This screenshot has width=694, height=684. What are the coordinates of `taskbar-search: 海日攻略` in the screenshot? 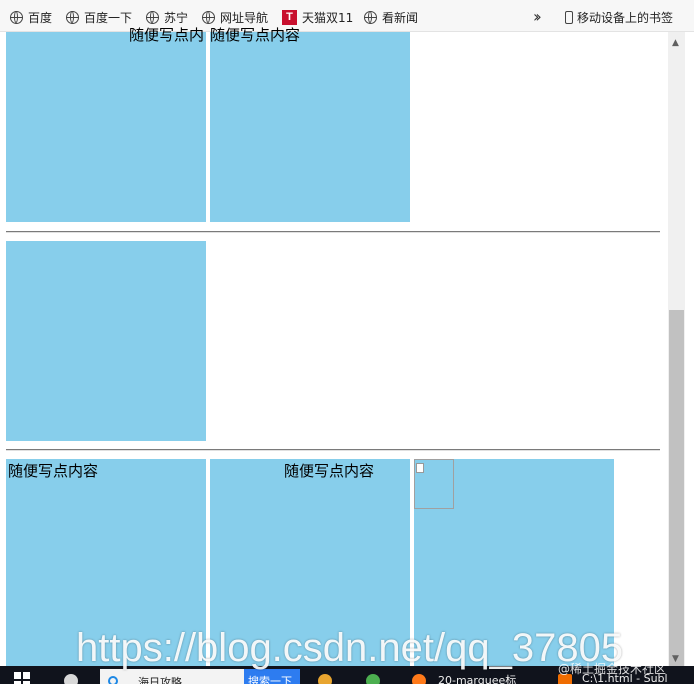 It's located at (172, 676).